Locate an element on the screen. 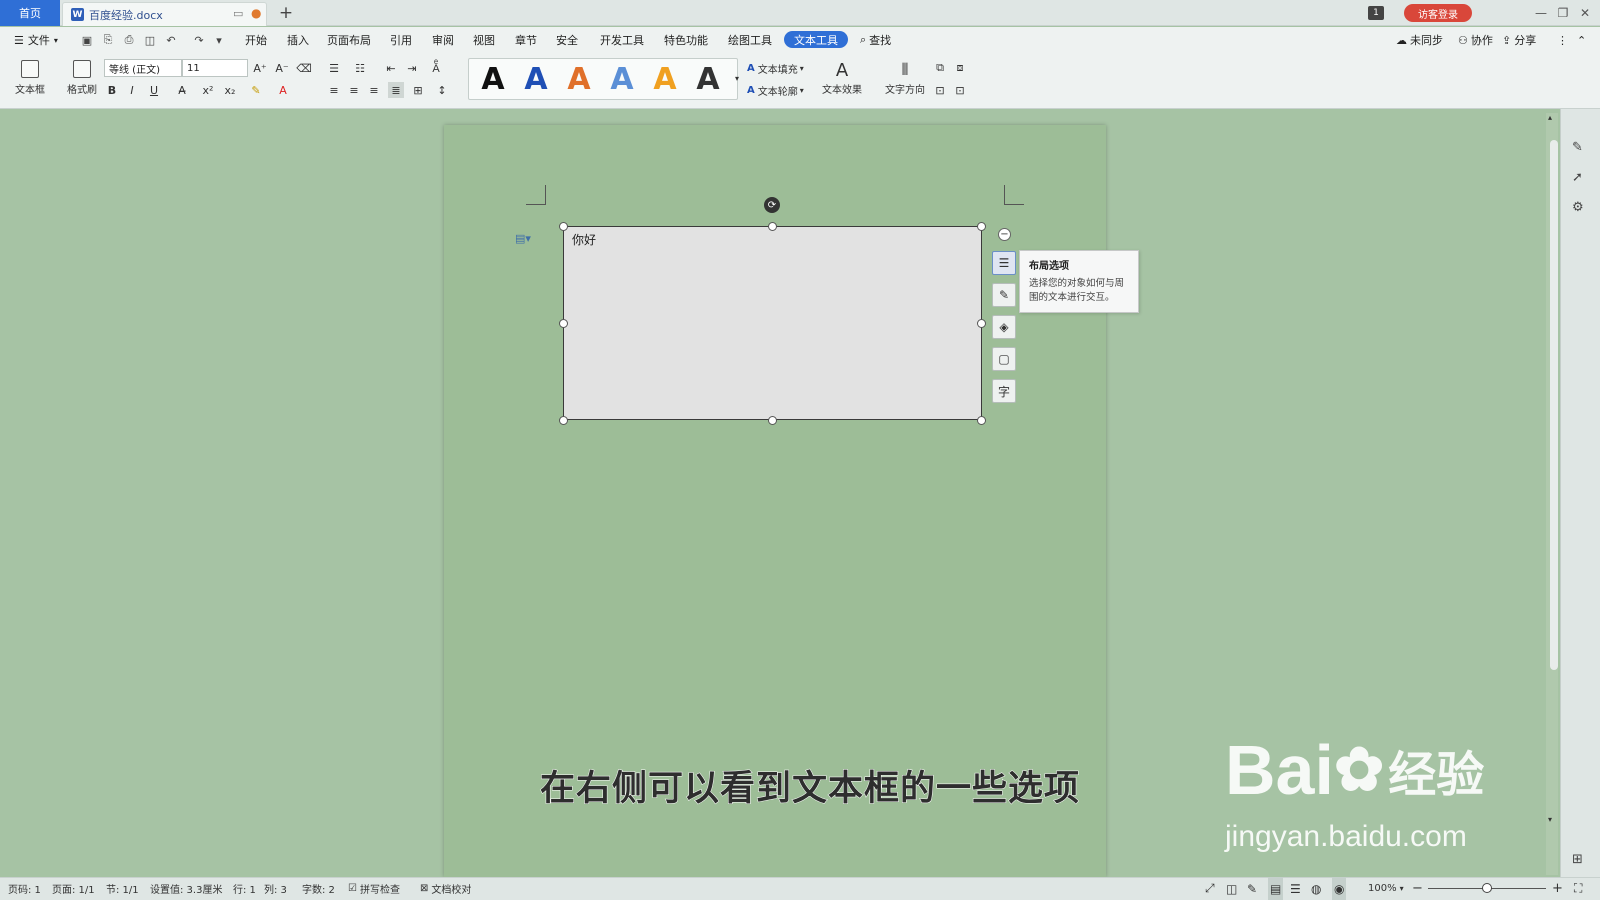  text-direction-button: ⫴ 文字方向 is located at coordinates (905, 78).